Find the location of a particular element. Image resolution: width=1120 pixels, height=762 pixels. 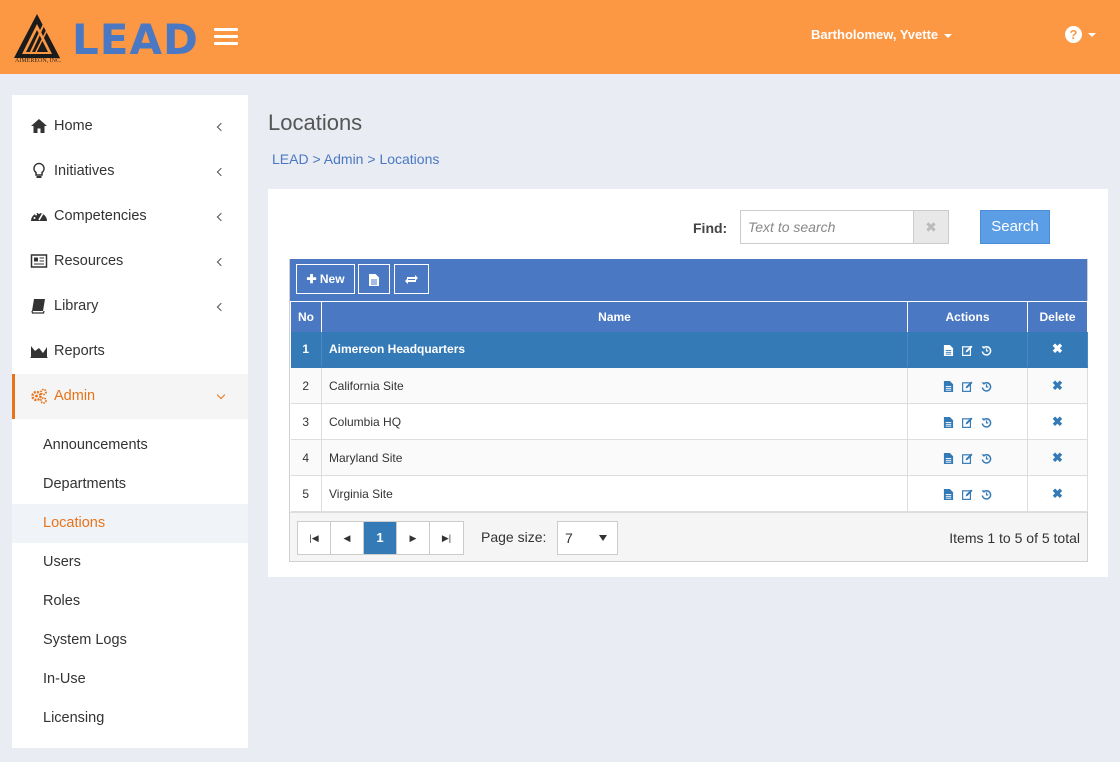

current-page-button: 1 is located at coordinates (380, 538).